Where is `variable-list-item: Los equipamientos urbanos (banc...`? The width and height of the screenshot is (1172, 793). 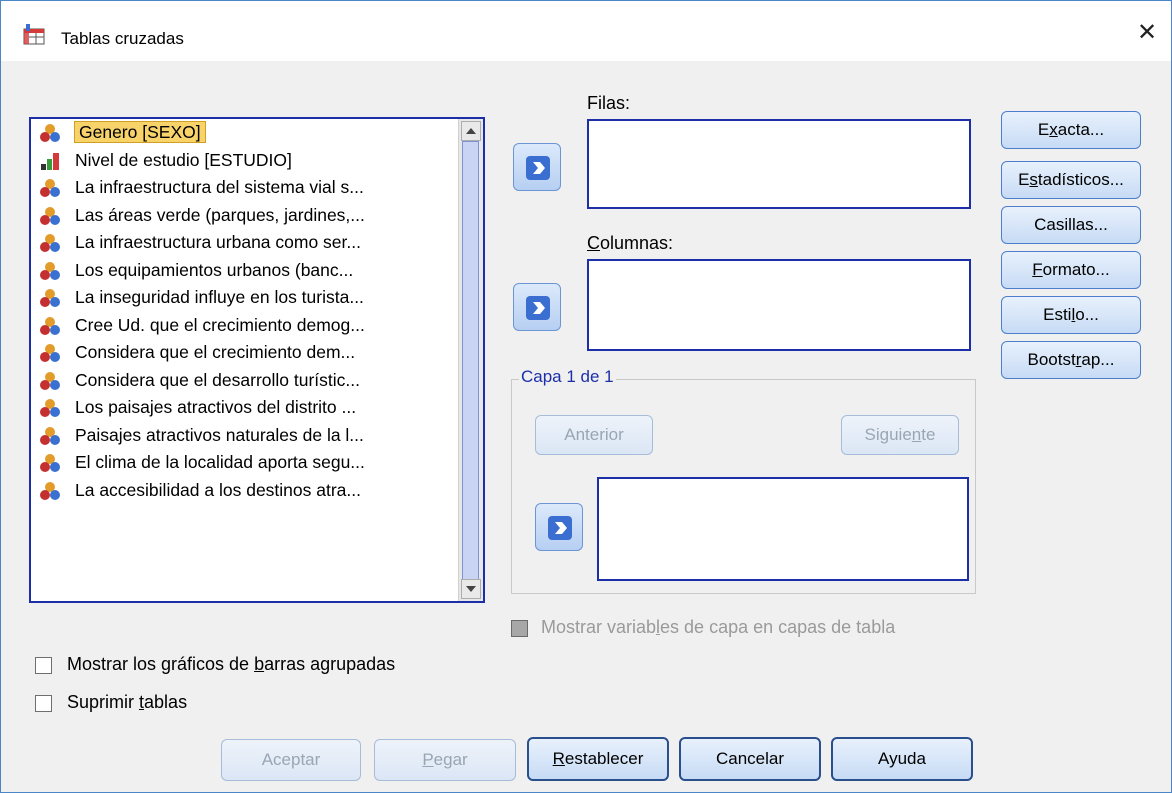
variable-list-item: Los equipamientos urbanos (banc... is located at coordinates (245, 271).